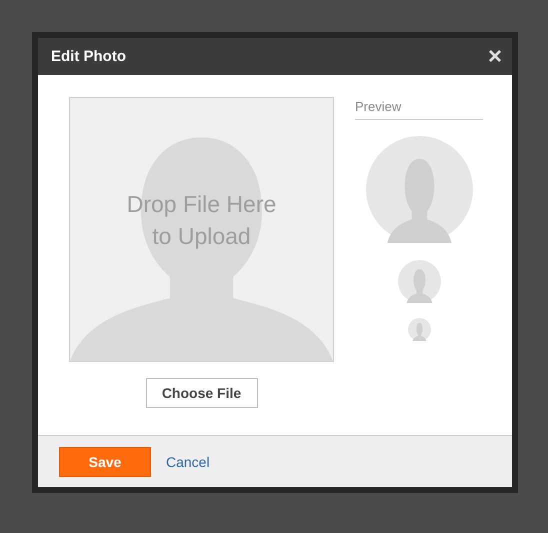 This screenshot has height=533, width=548. What do you see at coordinates (495, 56) in the screenshot?
I see `close-button: ×` at bounding box center [495, 56].